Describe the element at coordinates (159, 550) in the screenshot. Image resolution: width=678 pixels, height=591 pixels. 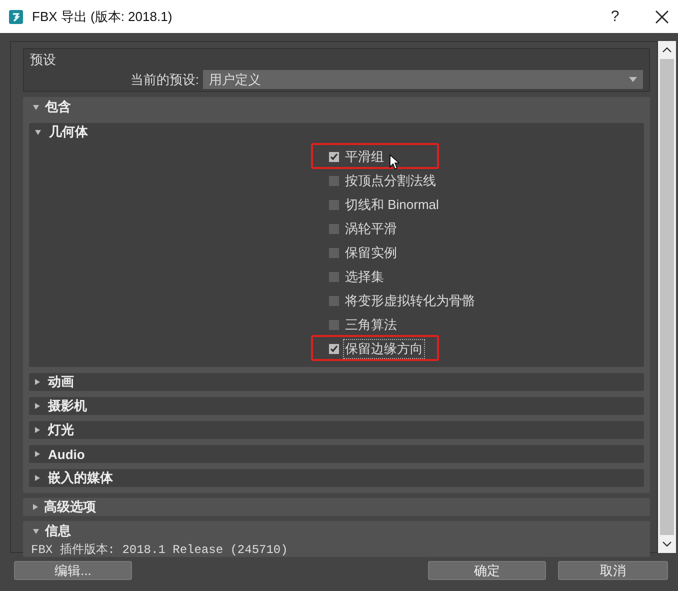
I see `version-text: FBX 插件版本: 2018.1 Release (245710)` at that location.